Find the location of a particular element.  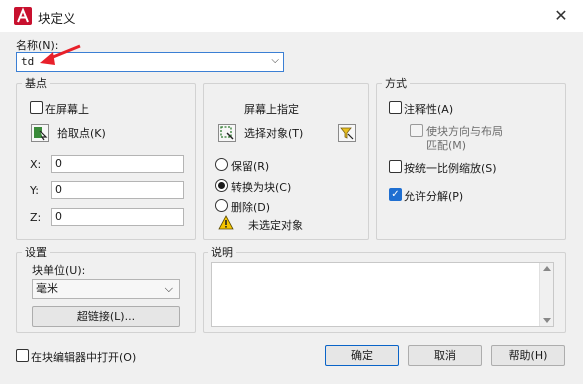

pick-point-button is located at coordinates (40, 133).